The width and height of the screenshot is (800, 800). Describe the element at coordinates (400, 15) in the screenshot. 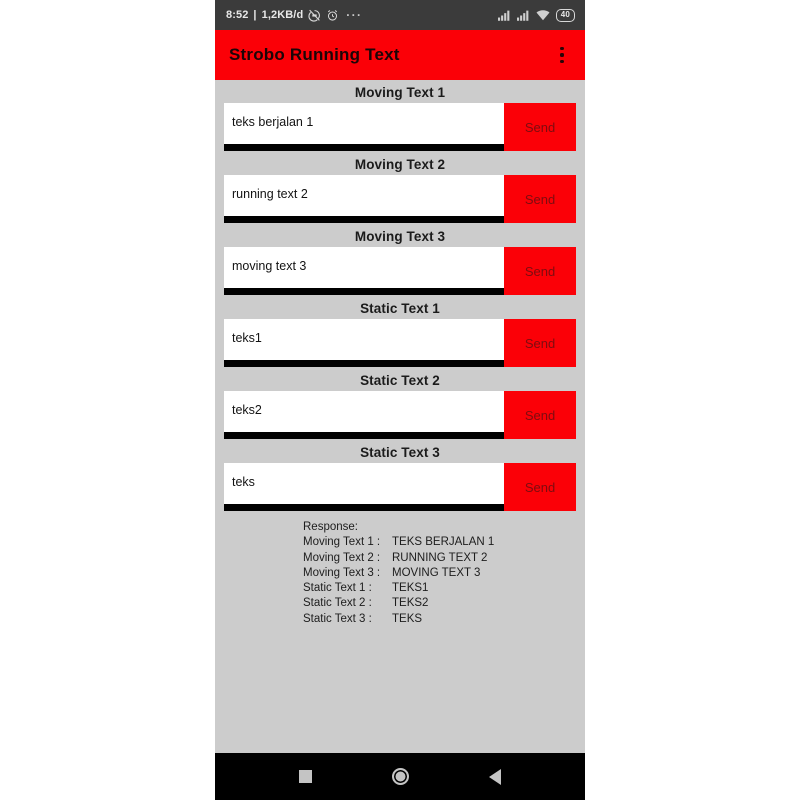

I see `status-bar: 8:52 | 1,2KB/d ··· 40` at that location.